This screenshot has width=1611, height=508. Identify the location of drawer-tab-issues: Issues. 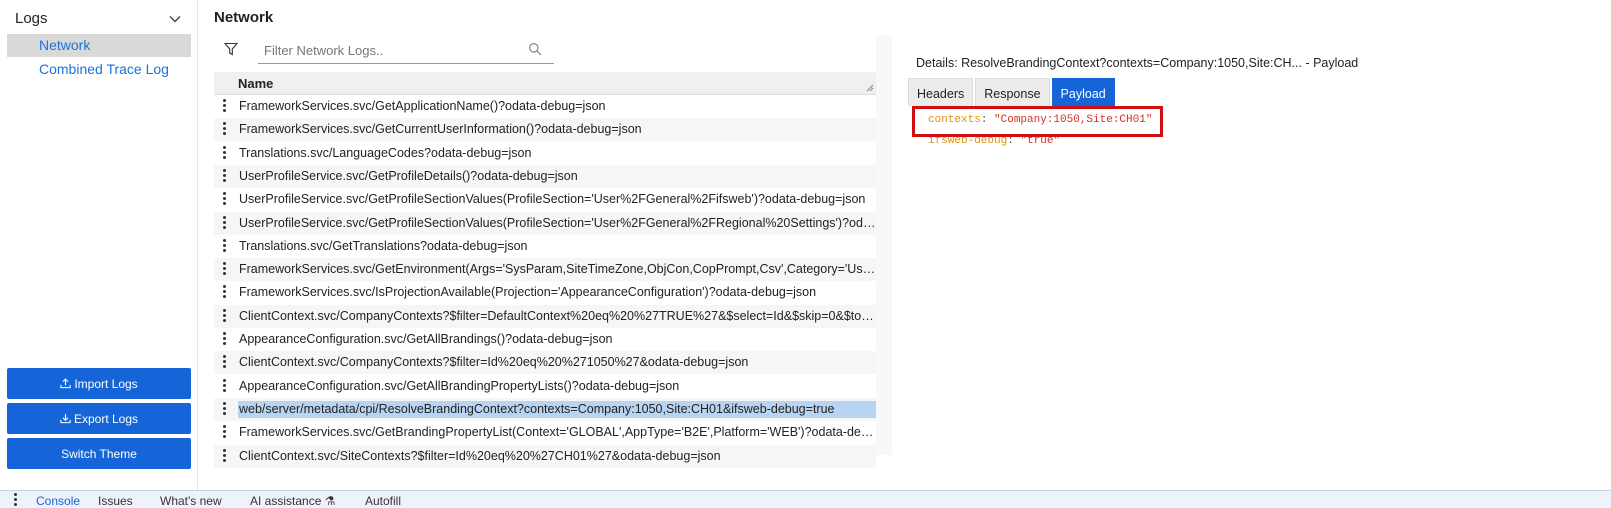
(115, 501).